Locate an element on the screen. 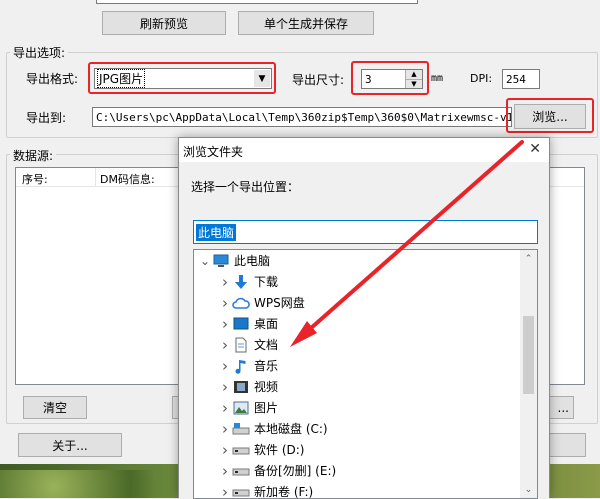  dialog-title: 浏览文件夹 is located at coordinates (213, 151).